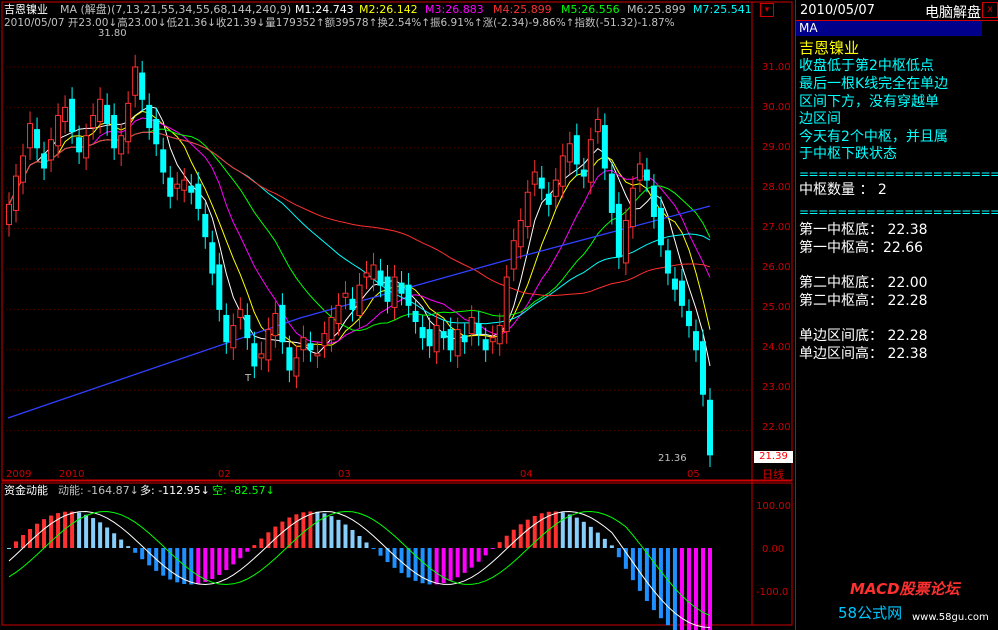 The width and height of the screenshot is (998, 630). What do you see at coordinates (866, 66) in the screenshot?
I see `comment-line: 收盘低于第2中枢低点` at bounding box center [866, 66].